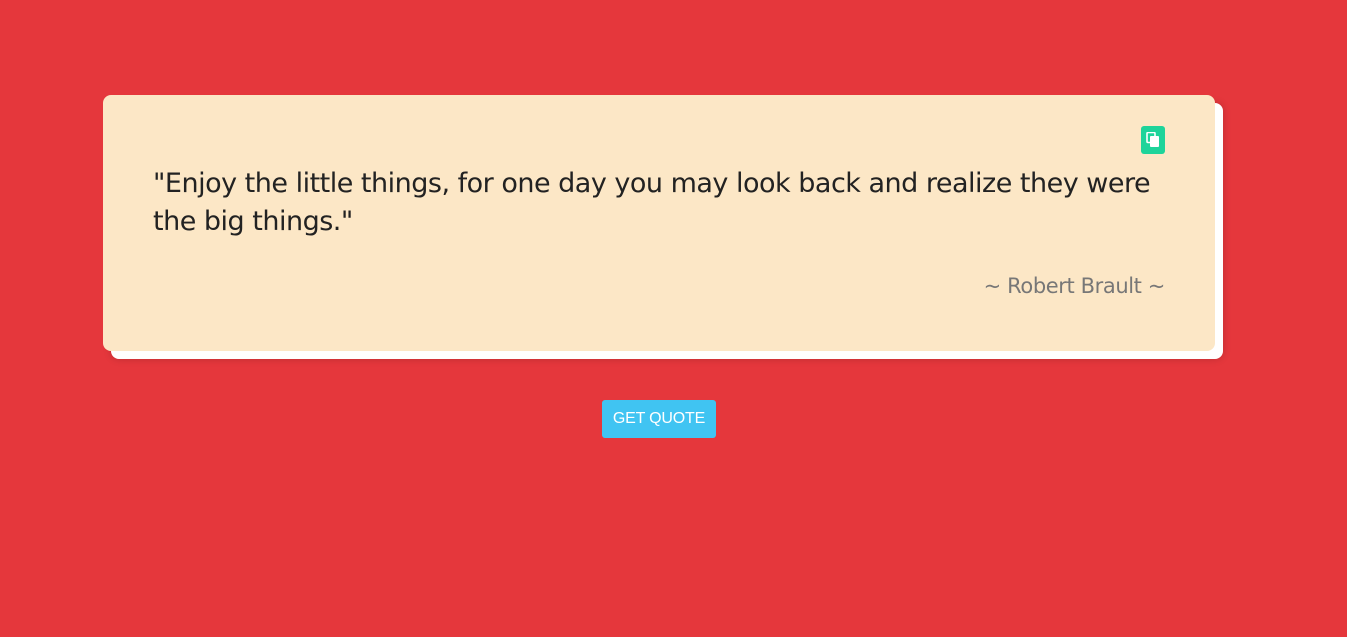  I want to click on copy-icon, so click(1153, 140).